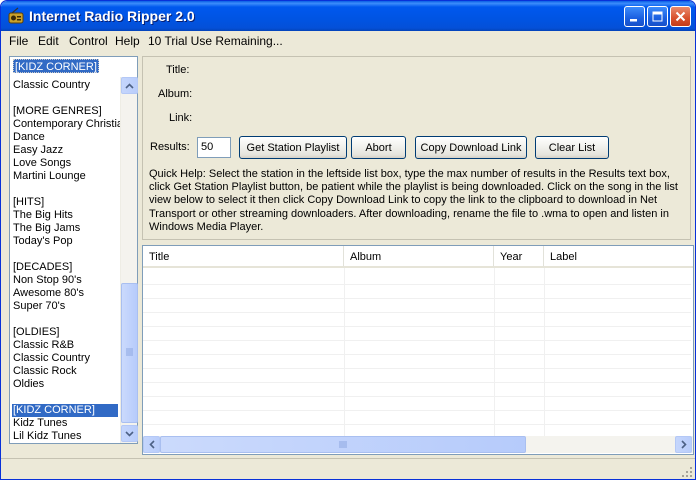  I want to click on get-station-playlist-button: Get Station Playlist, so click(293, 147).